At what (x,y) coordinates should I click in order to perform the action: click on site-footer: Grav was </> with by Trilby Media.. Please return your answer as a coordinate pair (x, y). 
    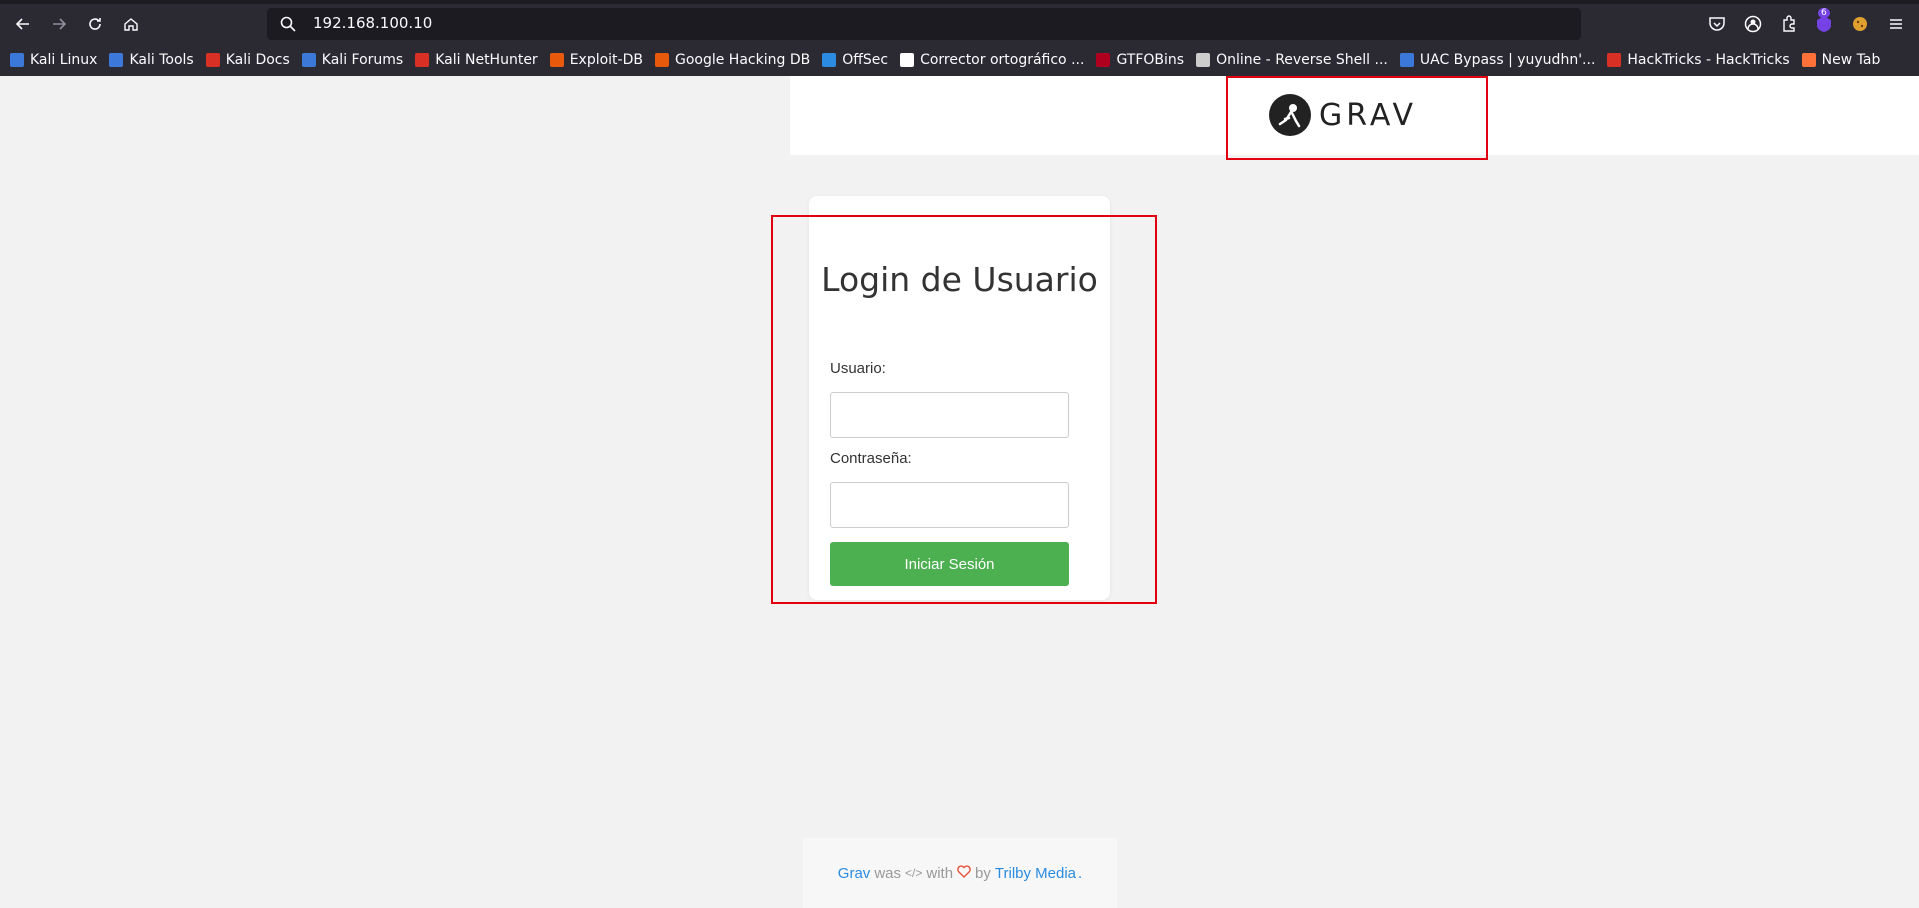
    Looking at the image, I should click on (960, 873).